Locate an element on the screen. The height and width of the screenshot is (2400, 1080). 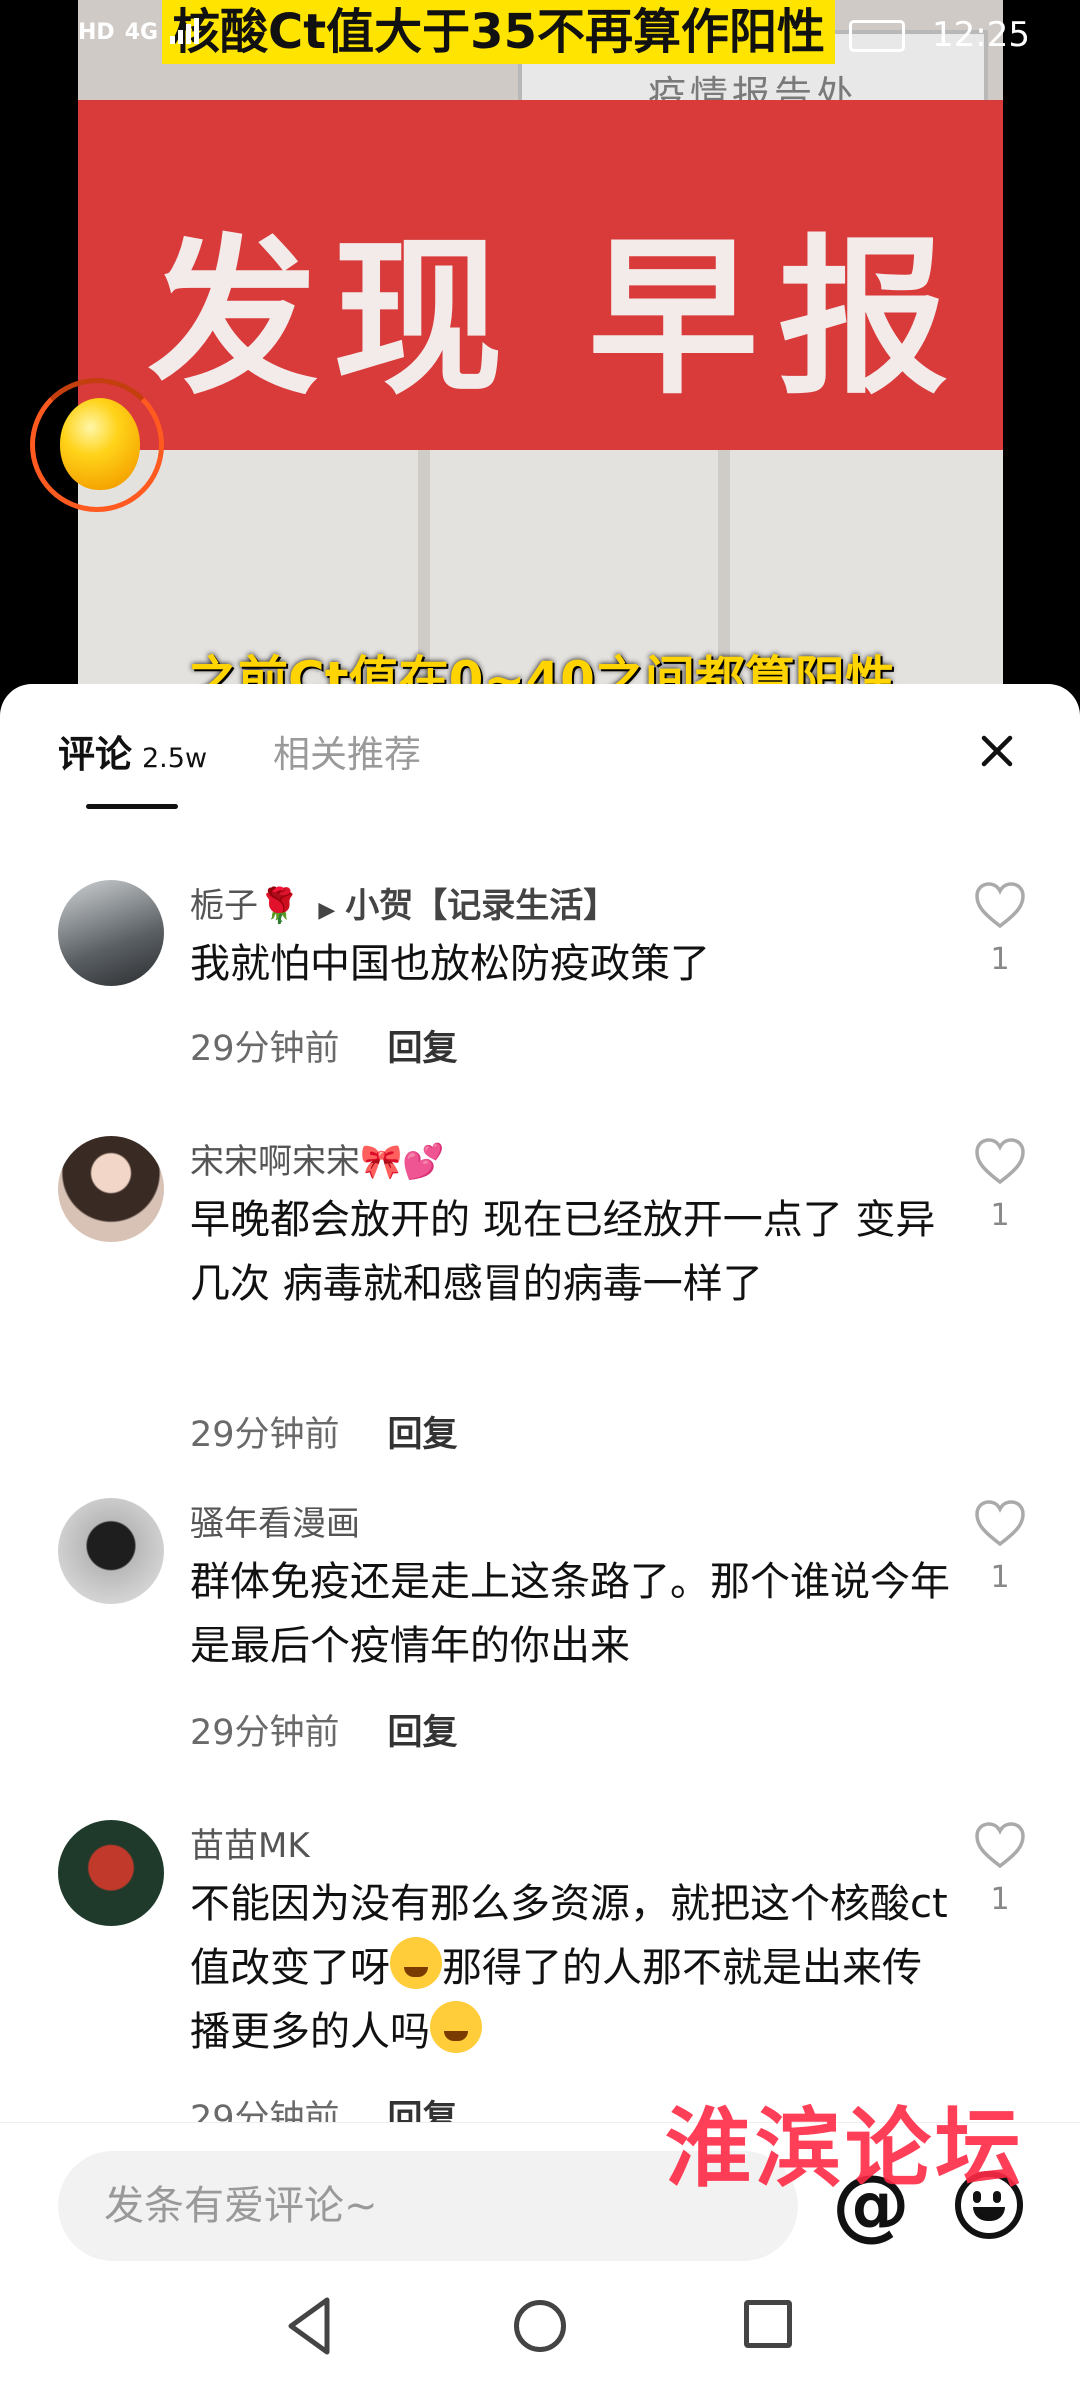
tab-related: 相关推荐 is located at coordinates (347, 751).